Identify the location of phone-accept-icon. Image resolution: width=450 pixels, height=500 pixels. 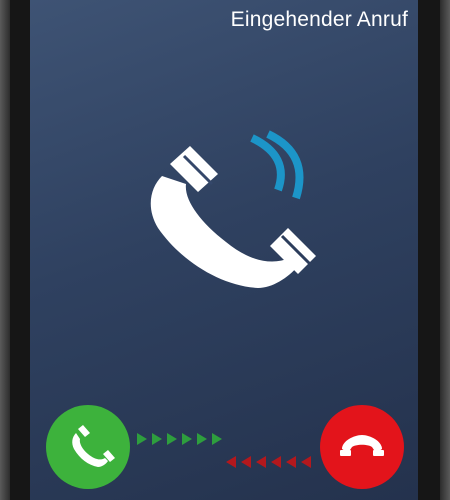
(88, 447).